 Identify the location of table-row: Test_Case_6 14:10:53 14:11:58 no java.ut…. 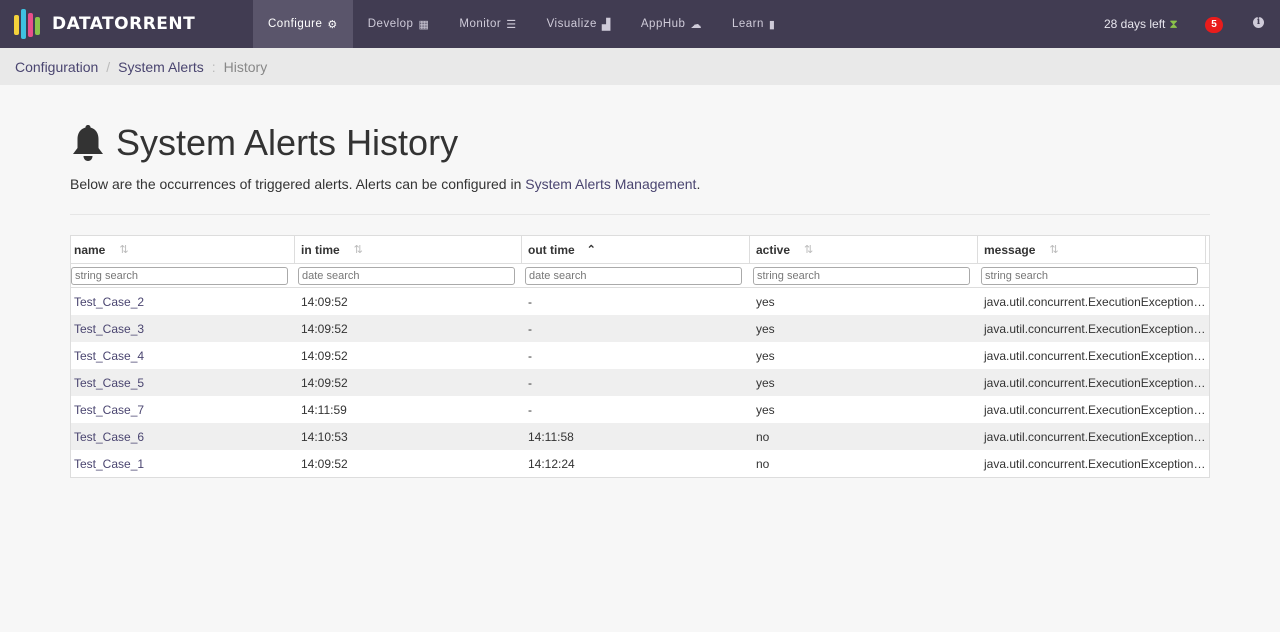
(640, 436).